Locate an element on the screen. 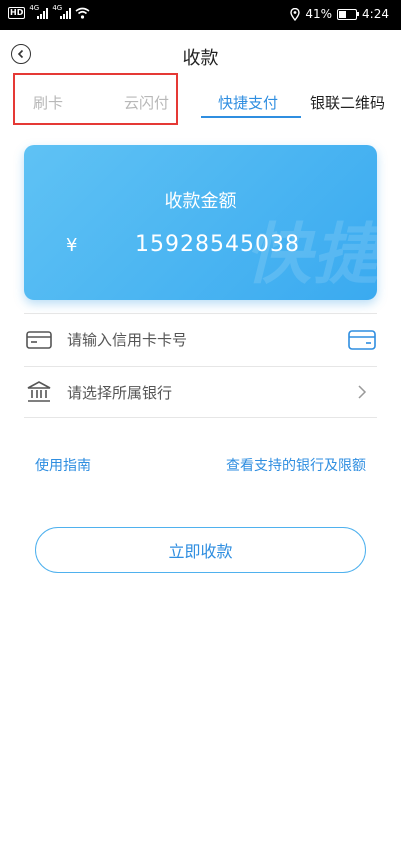 This screenshot has width=401, height=868. bank-icon is located at coordinates (39, 392).